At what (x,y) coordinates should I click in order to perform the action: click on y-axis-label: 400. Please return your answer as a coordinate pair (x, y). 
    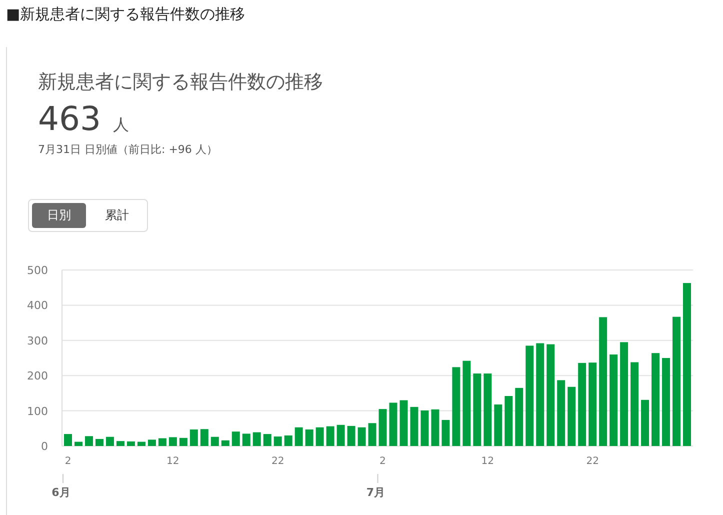
    Looking at the image, I should click on (37, 305).